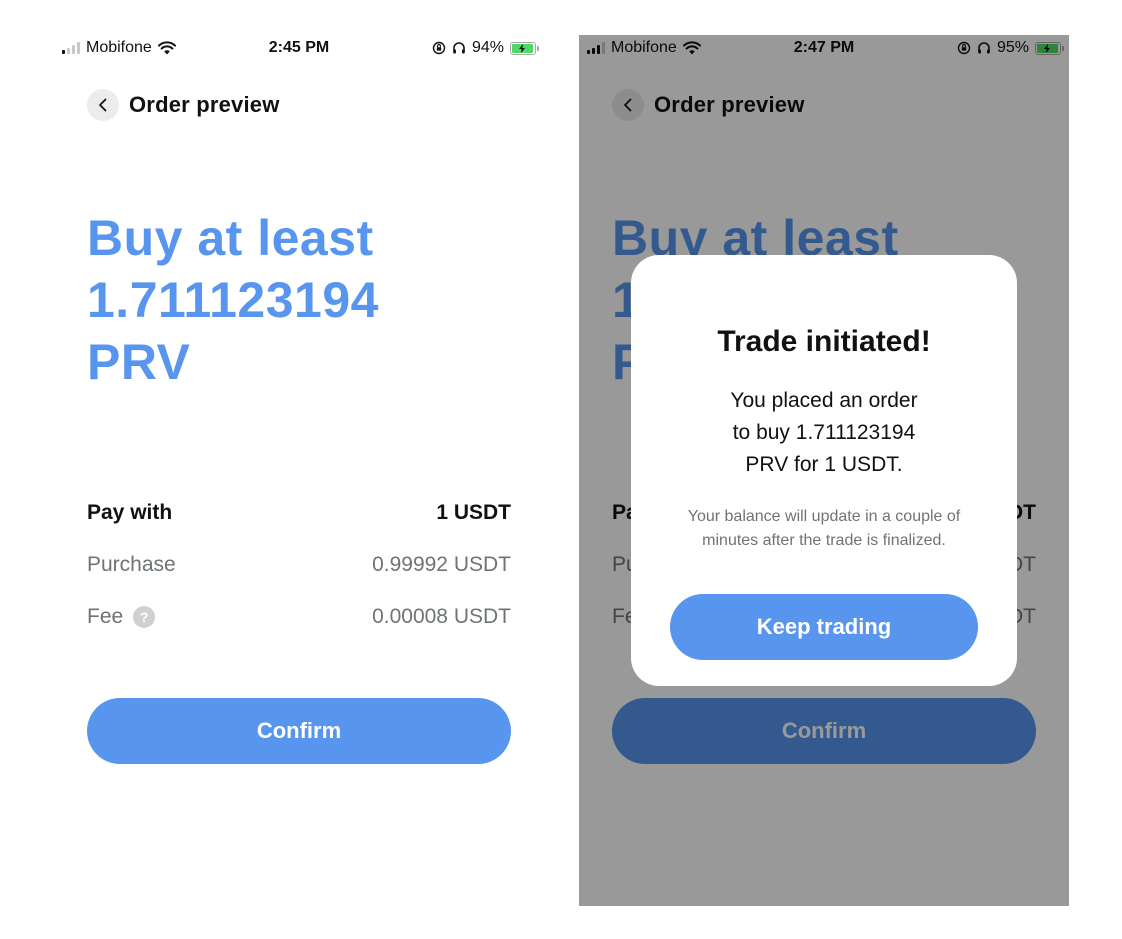 Image resolution: width=1122 pixels, height=939 pixels. What do you see at coordinates (824, 464) in the screenshot?
I see `modal-message-line: PRV for 1 USDT.` at bounding box center [824, 464].